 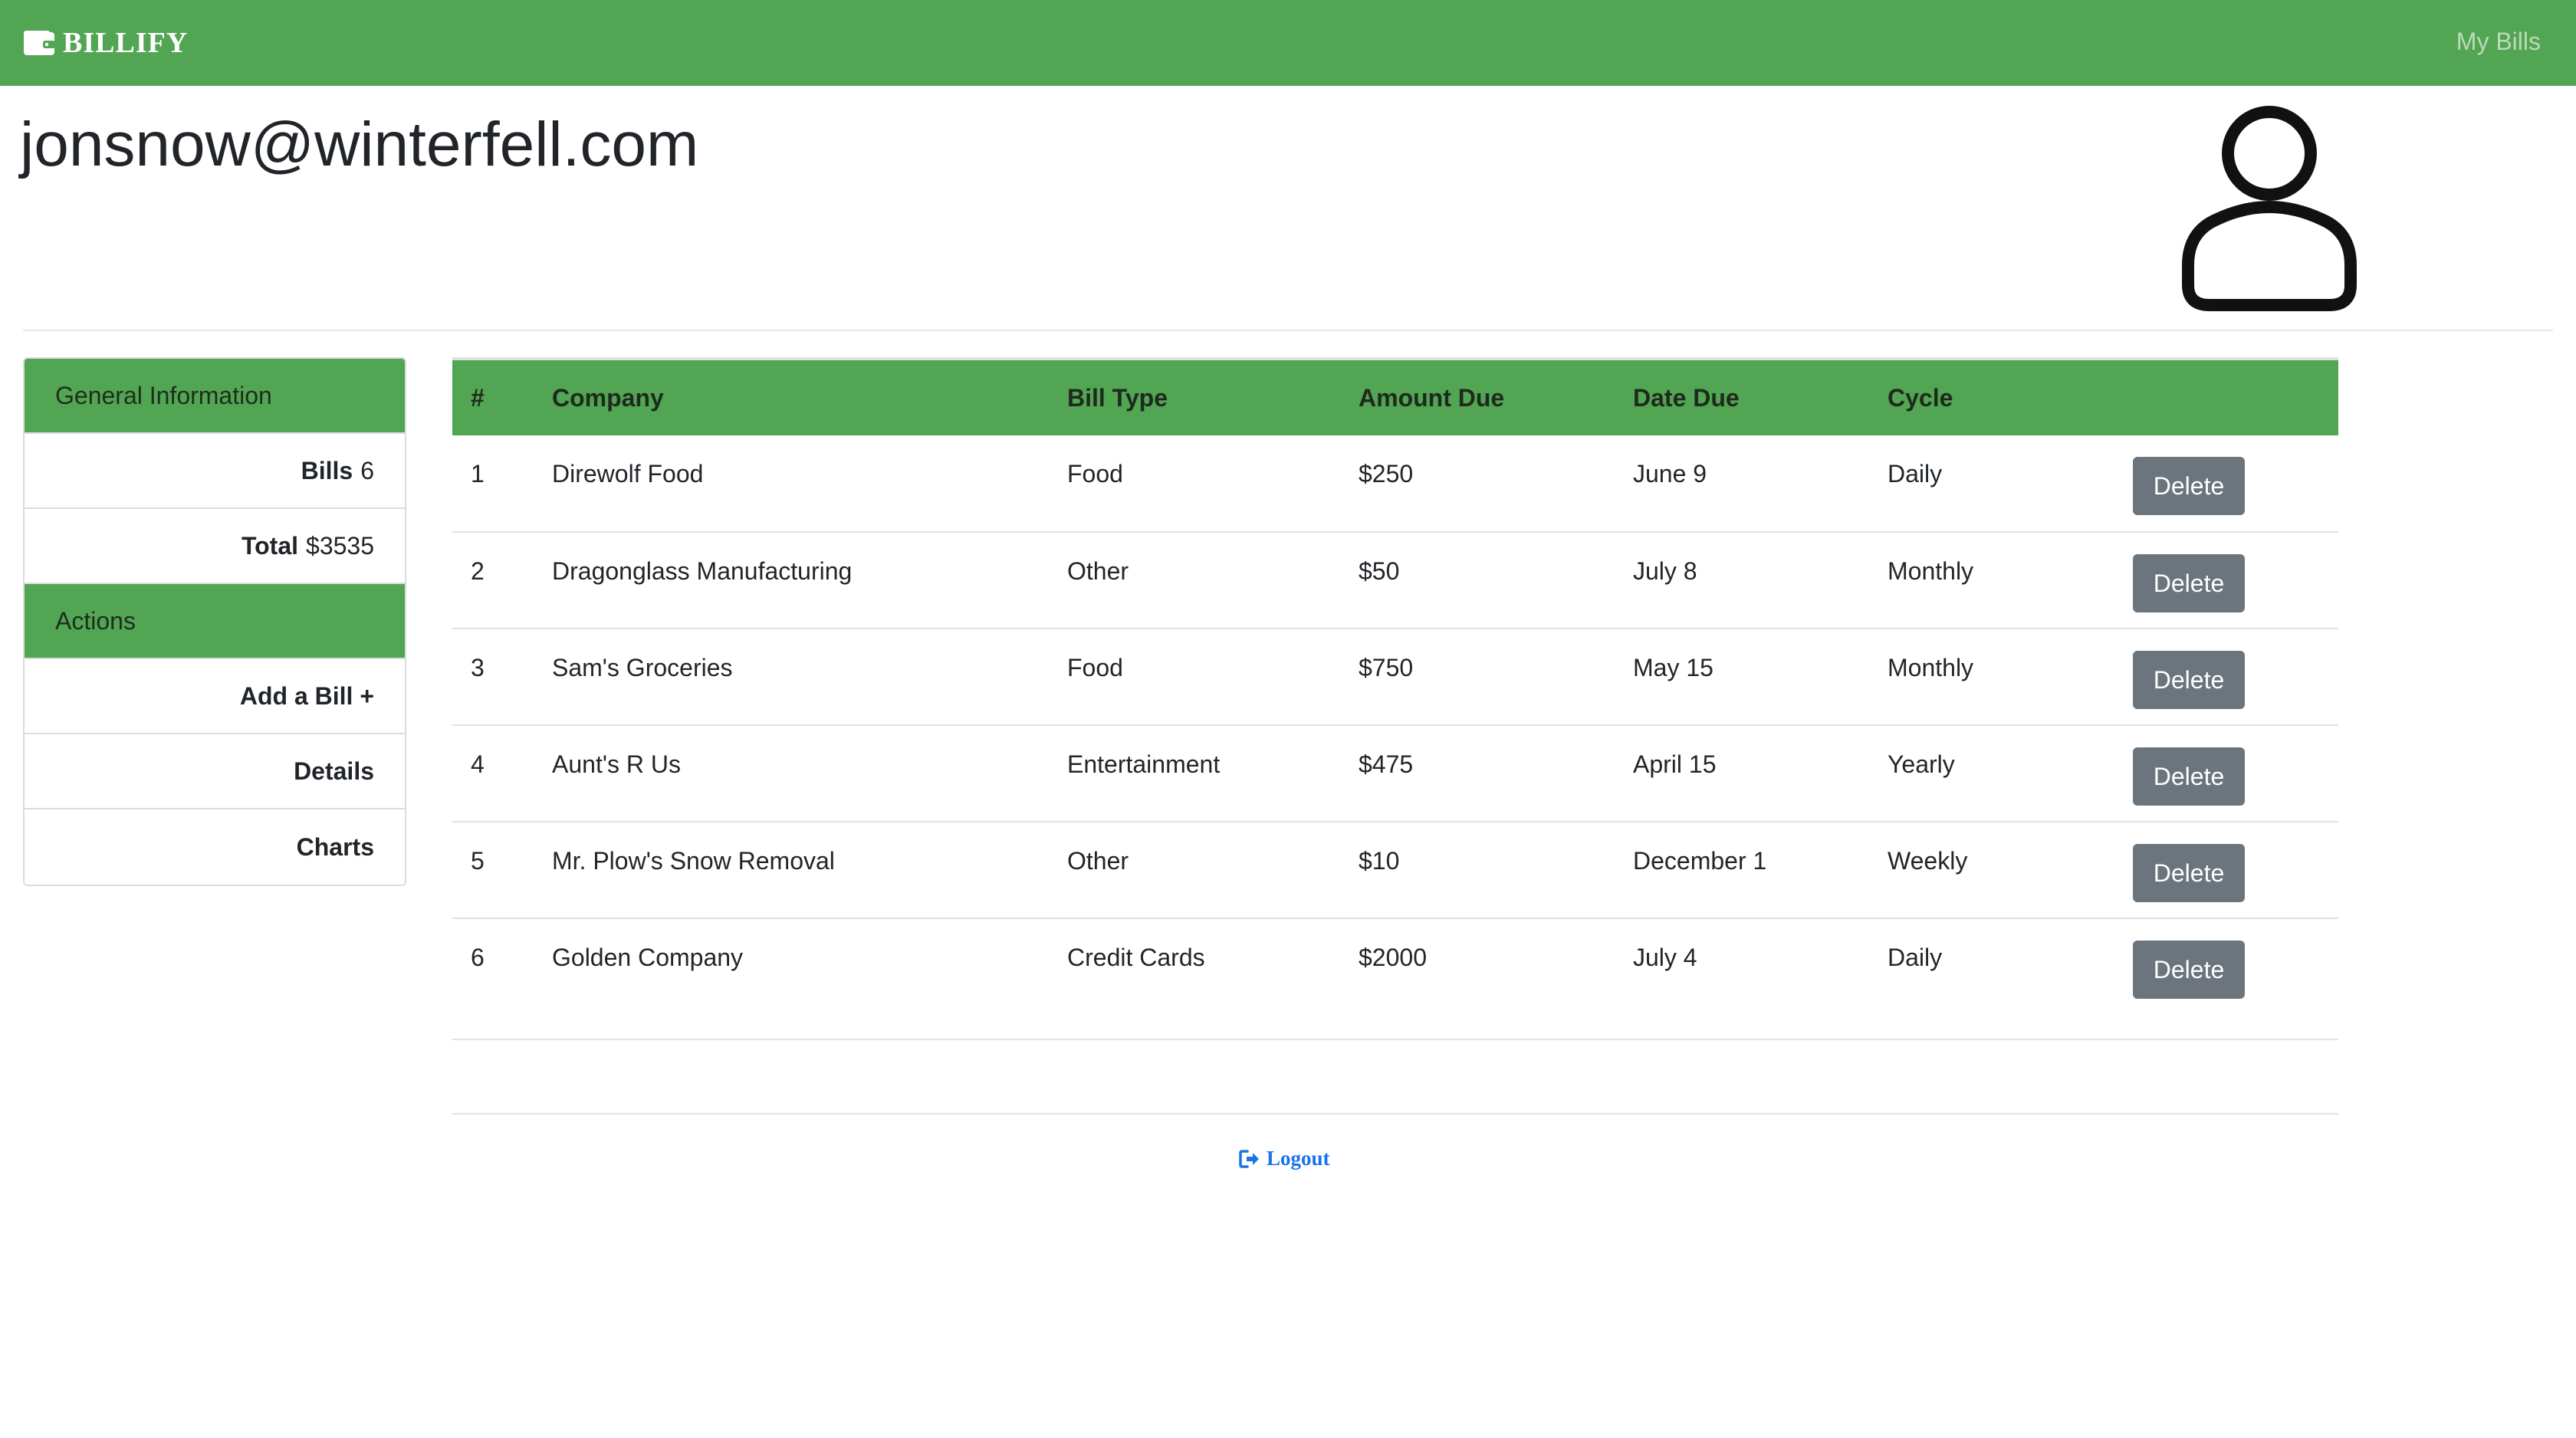 What do you see at coordinates (2270, 208) in the screenshot?
I see `user-icon` at bounding box center [2270, 208].